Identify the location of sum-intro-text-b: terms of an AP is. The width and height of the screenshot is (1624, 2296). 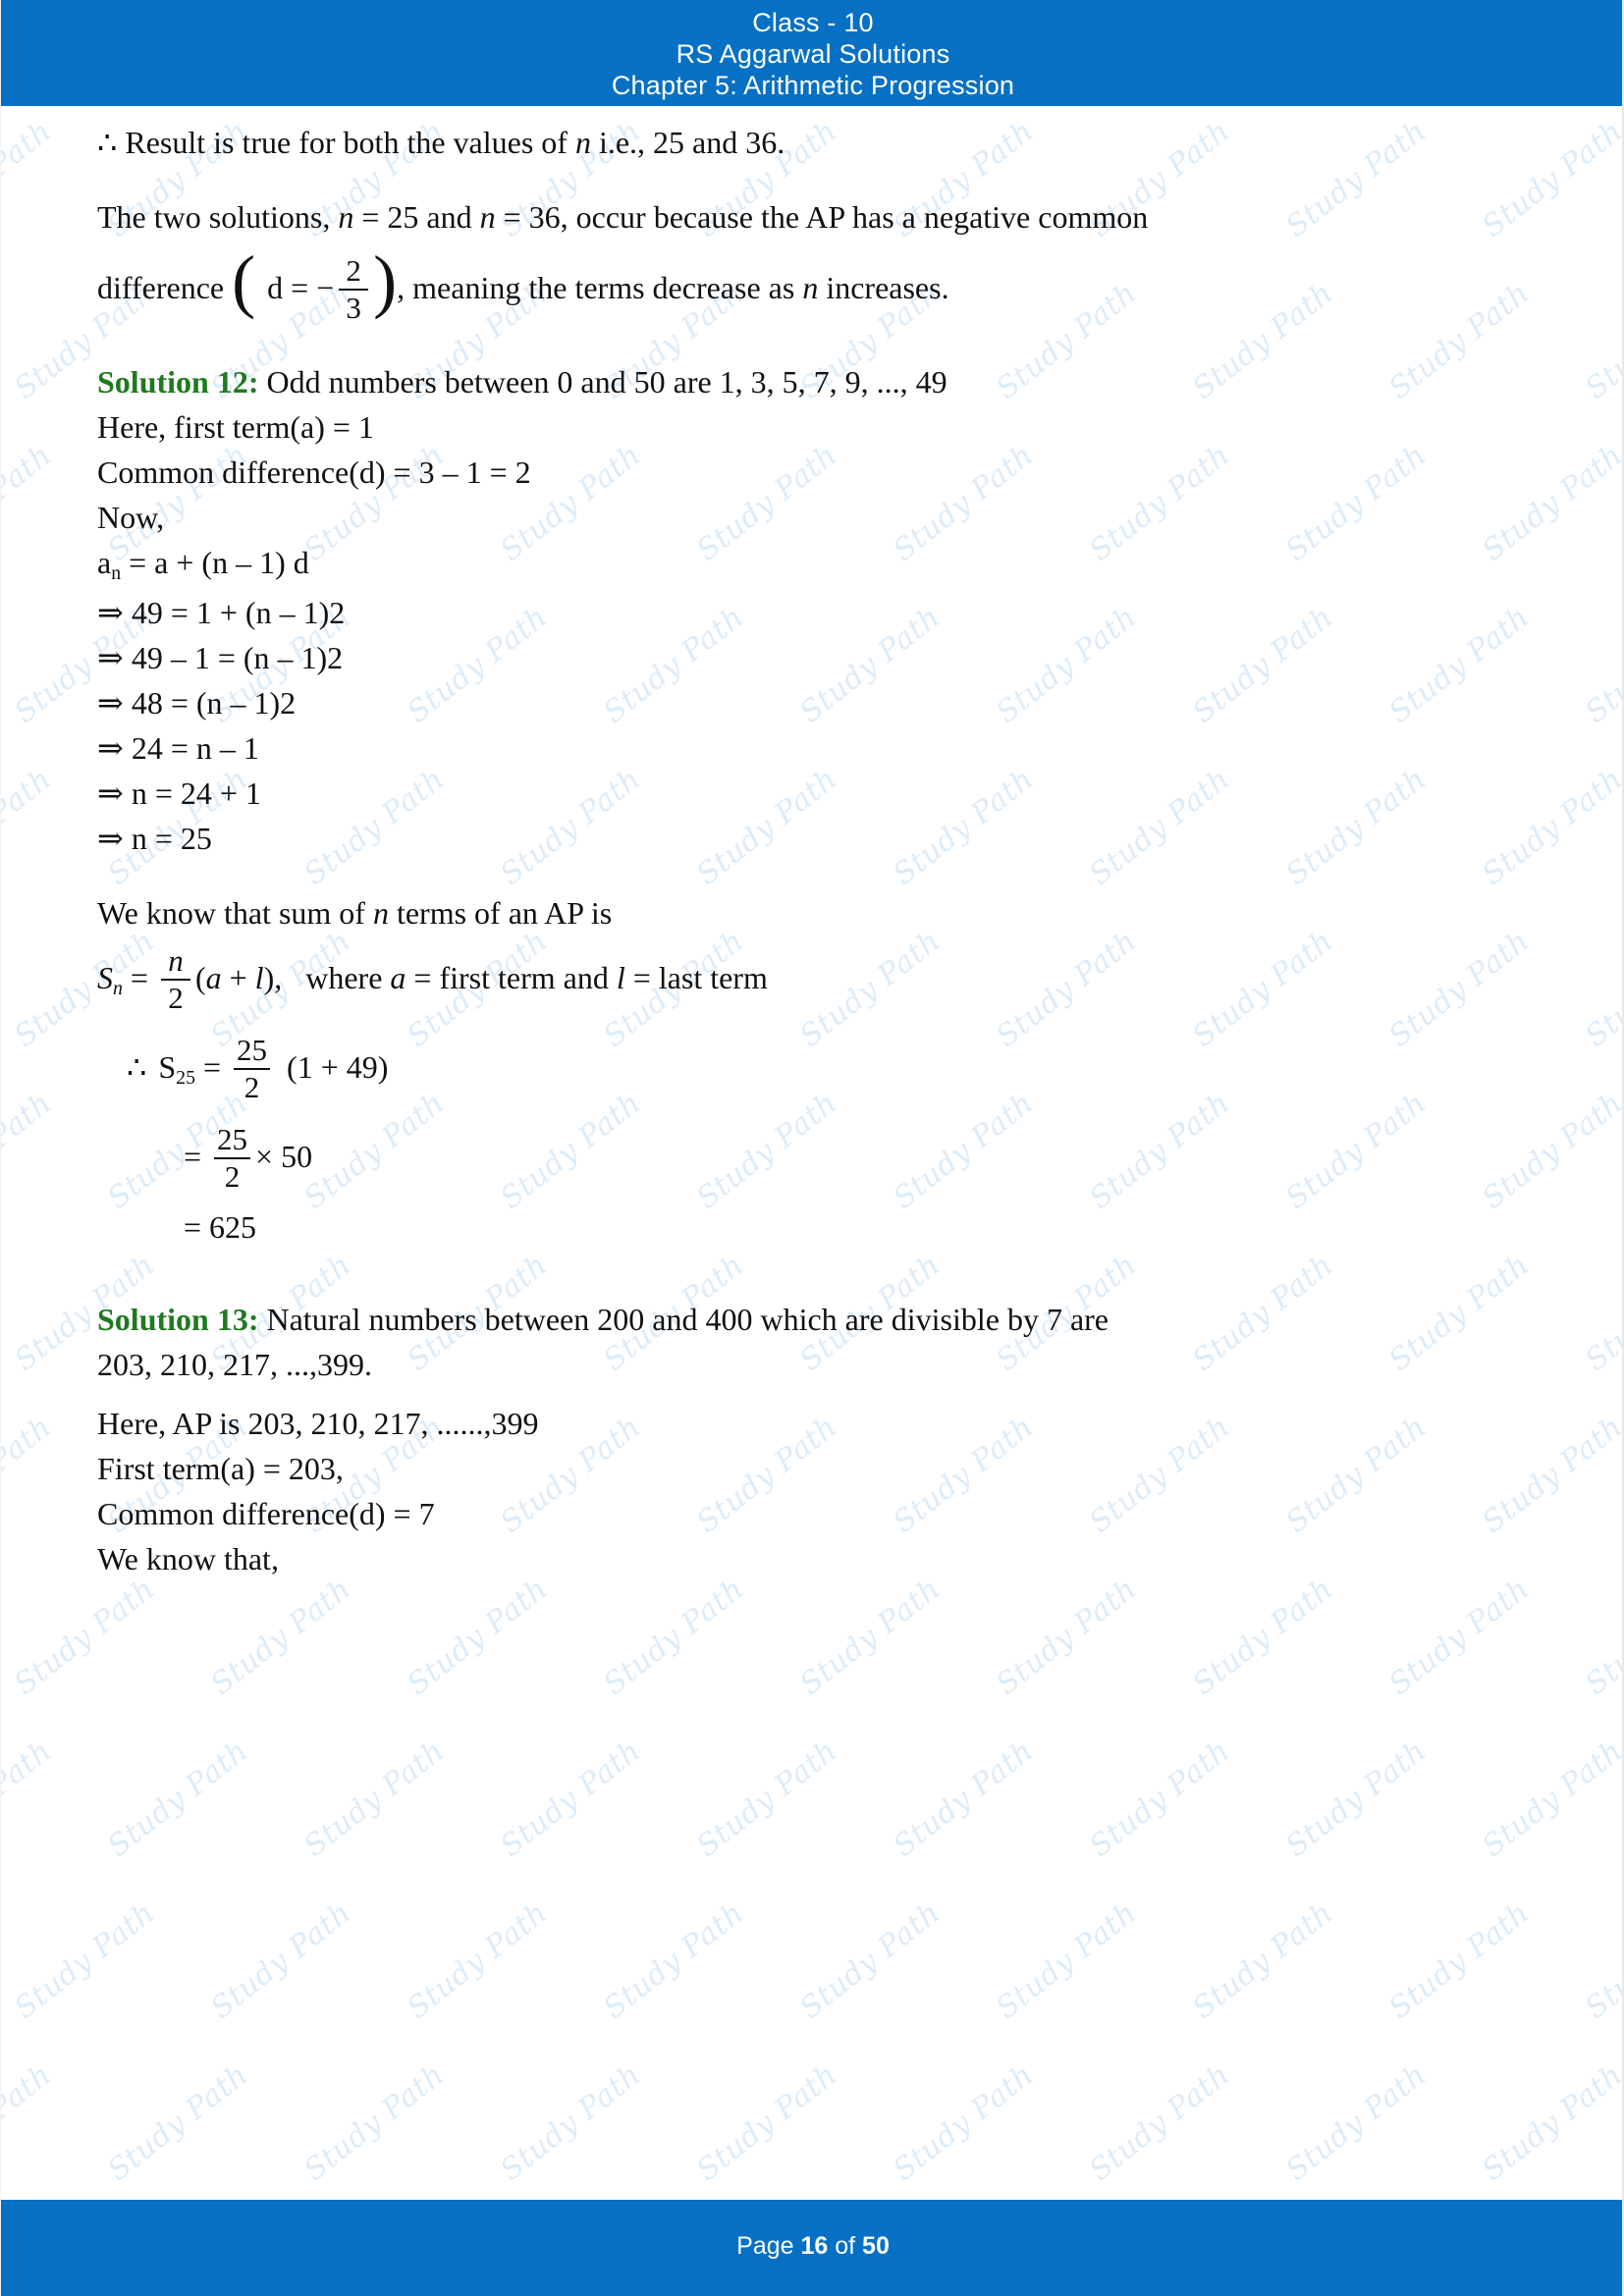
(500, 913).